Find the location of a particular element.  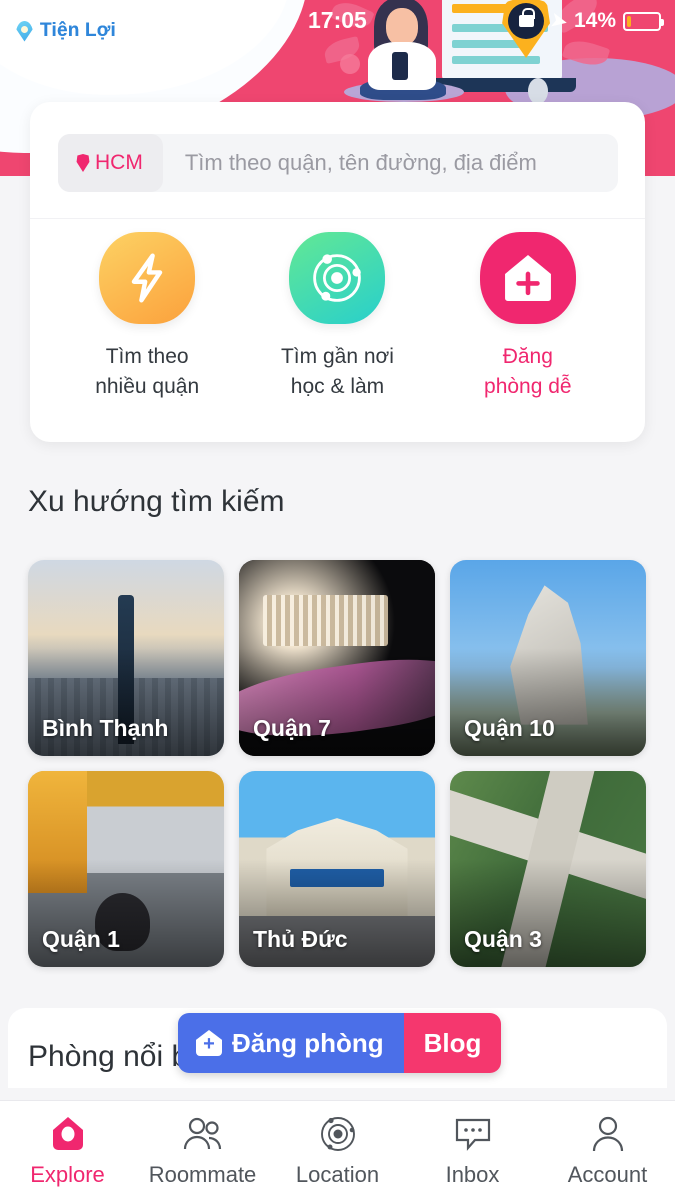

card-label: Quận 3 is located at coordinates (503, 939).